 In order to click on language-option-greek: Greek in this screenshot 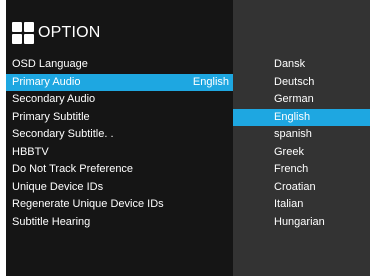, I will do `click(301, 153)`.